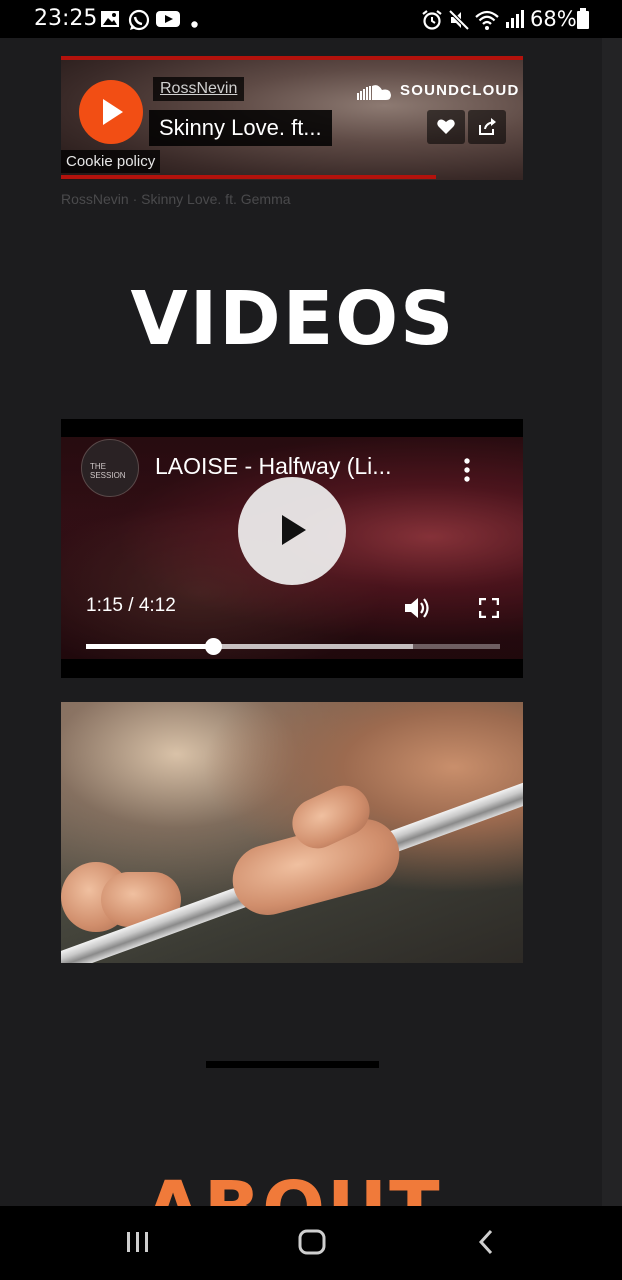 The height and width of the screenshot is (1280, 622). Describe the element at coordinates (292, 58) in the screenshot. I see `soundcloud-progress-top` at that location.